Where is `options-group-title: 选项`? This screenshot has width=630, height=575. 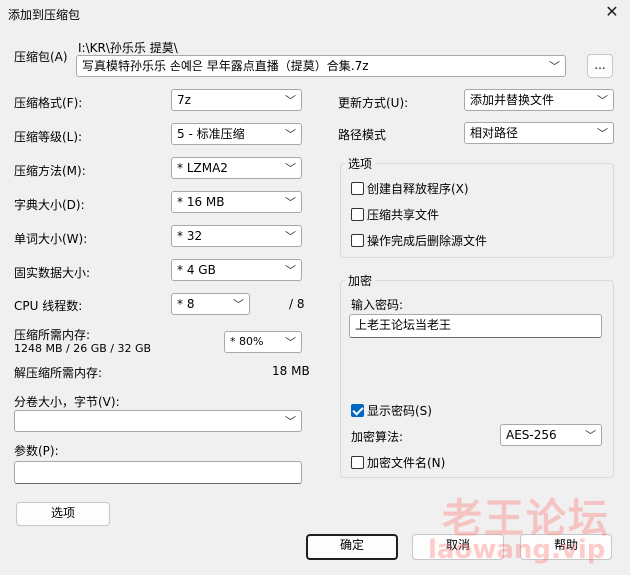 options-group-title: 选项 is located at coordinates (360, 163).